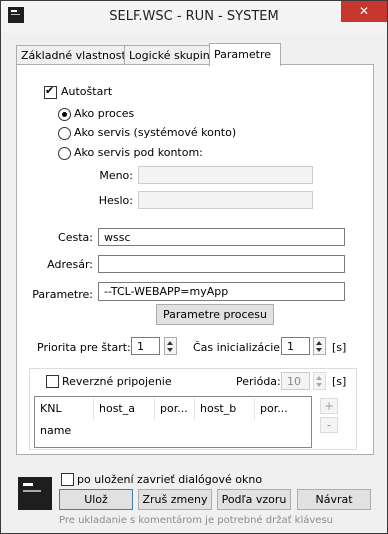 This screenshot has width=388, height=534. I want to click on tab-basic-properties: Základné vlastnosti, so click(75, 55).